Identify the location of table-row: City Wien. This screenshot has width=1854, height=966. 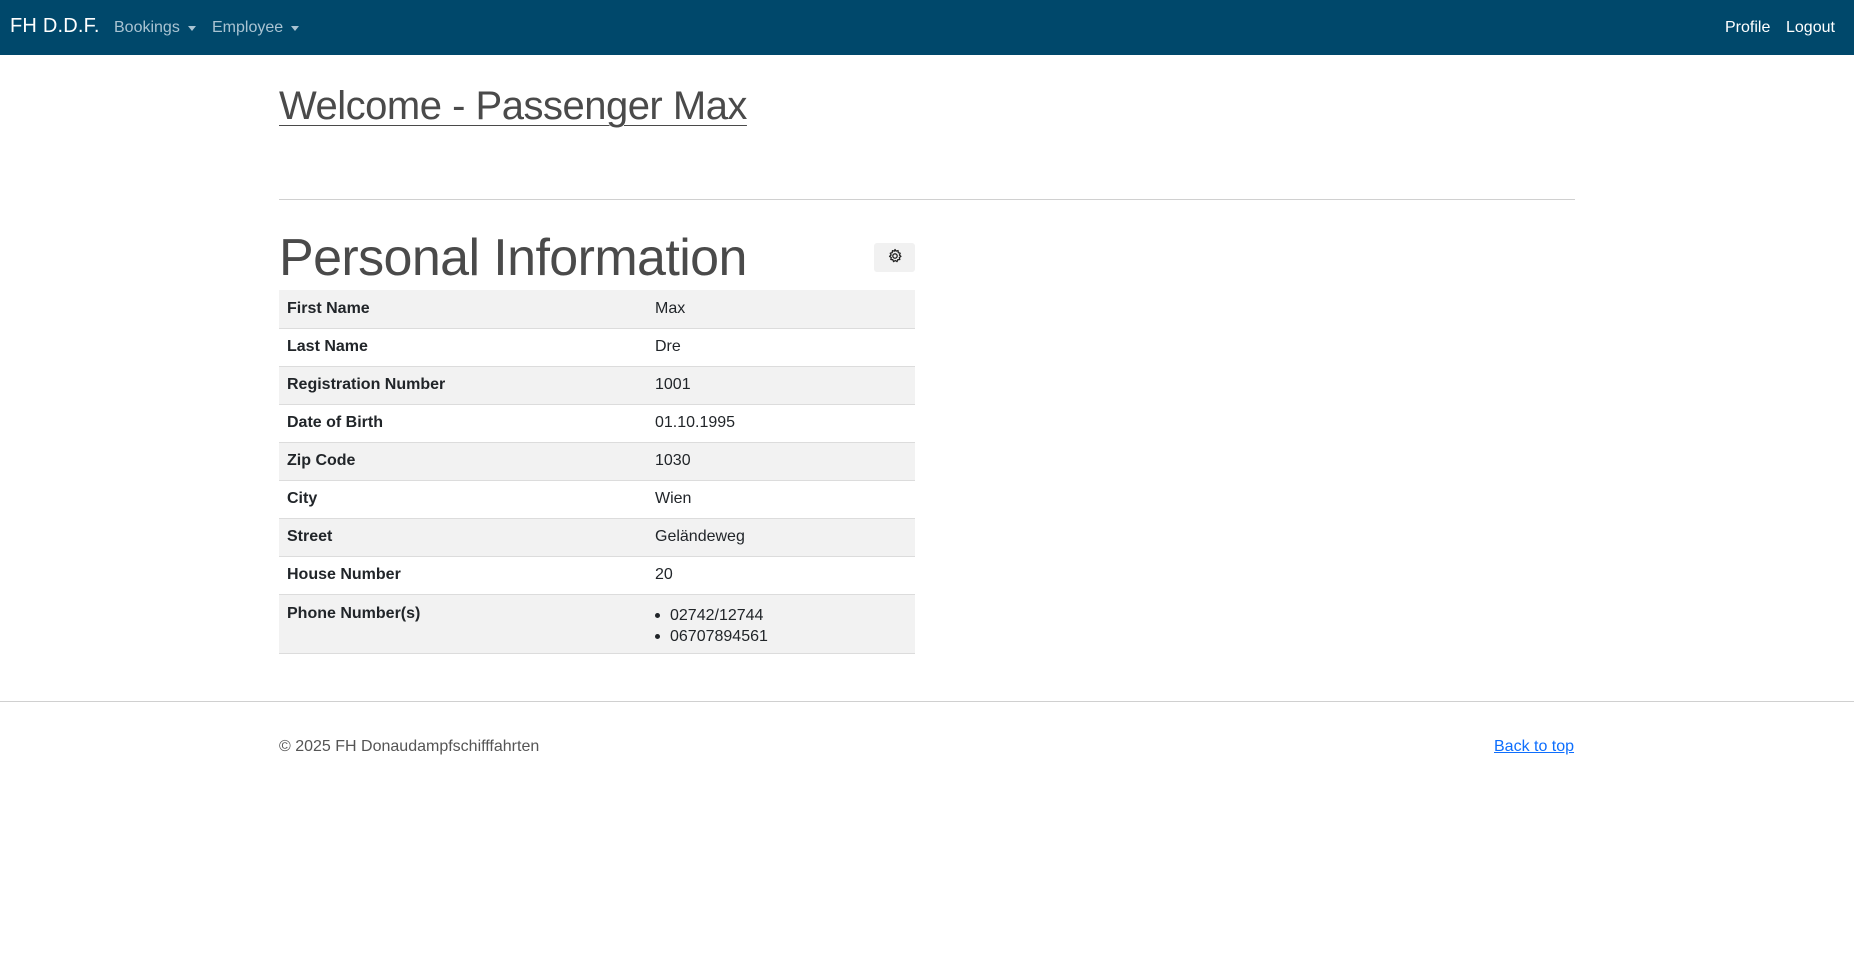
(597, 499).